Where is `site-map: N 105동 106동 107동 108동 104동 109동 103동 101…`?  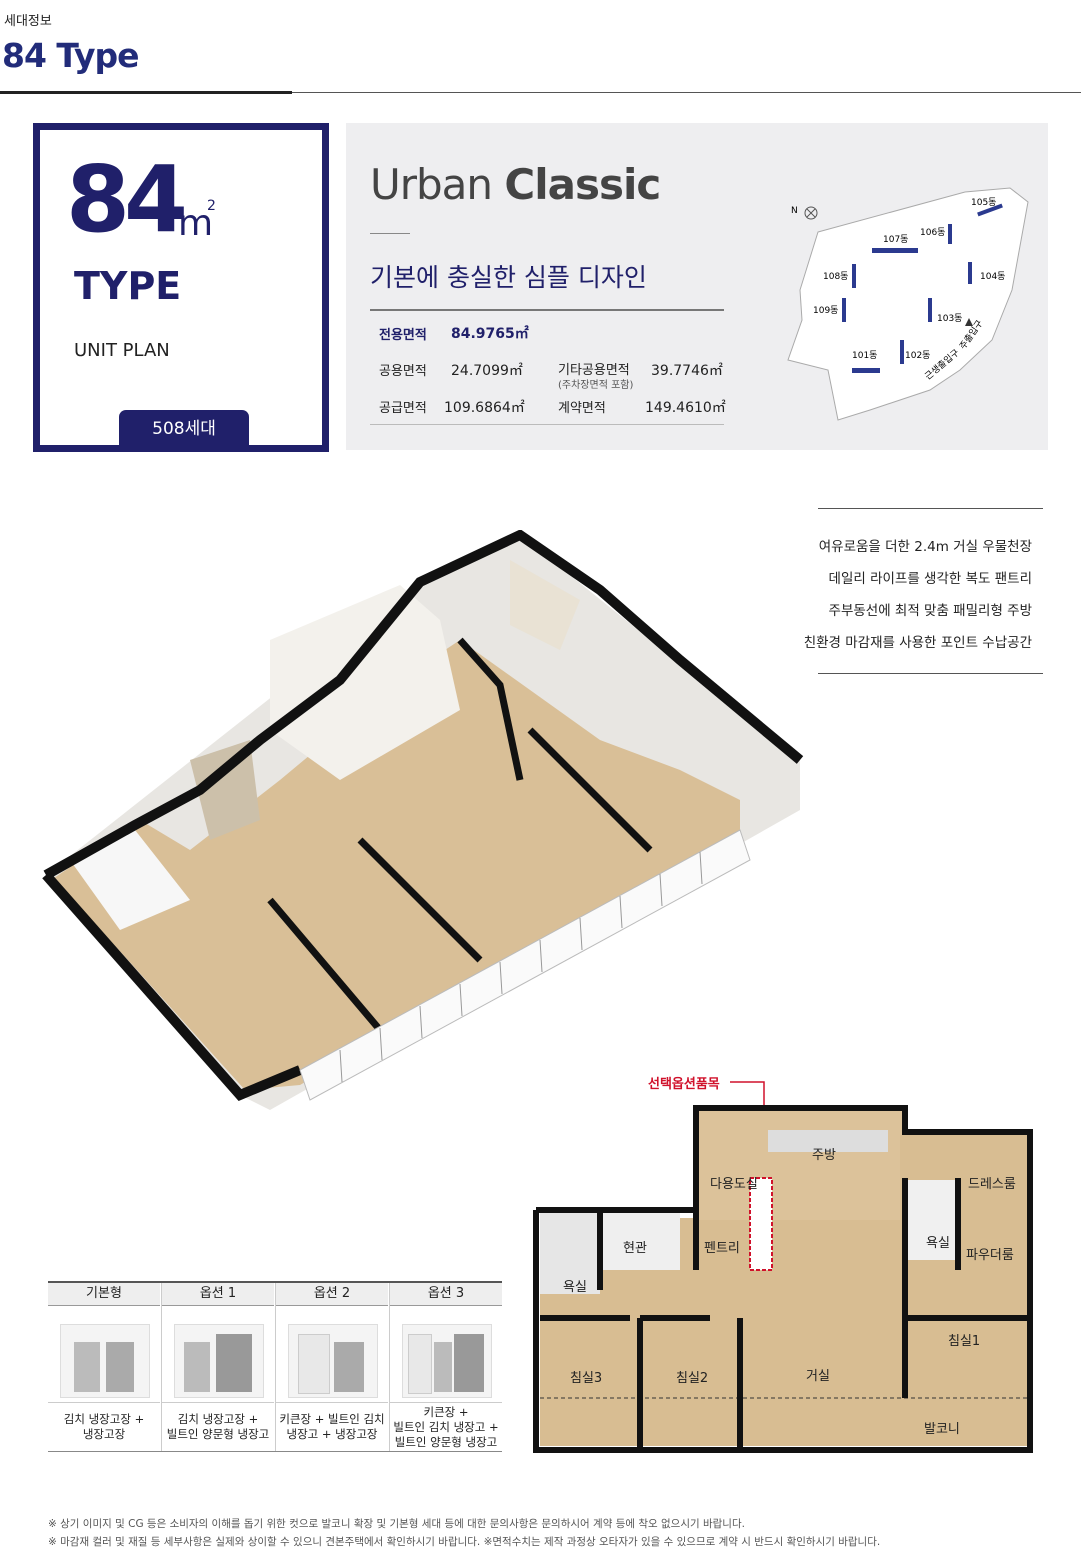
site-map: N 105동 106동 107동 108동 104동 109동 103동 101… is located at coordinates (908, 304).